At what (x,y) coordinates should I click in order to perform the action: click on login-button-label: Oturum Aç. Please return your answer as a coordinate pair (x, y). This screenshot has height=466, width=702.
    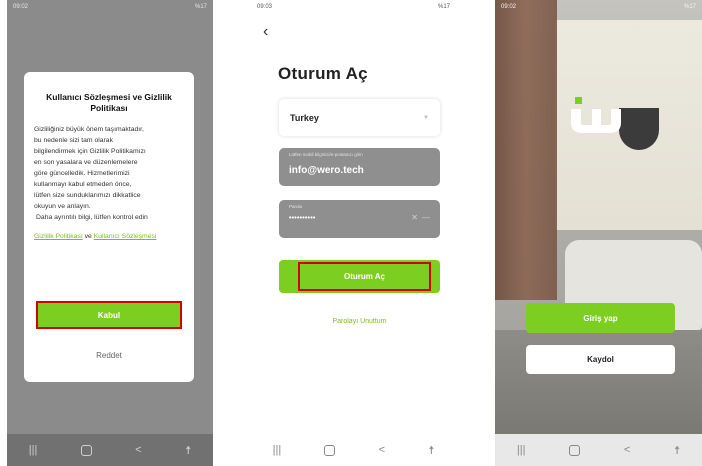
    Looking at the image, I should click on (364, 276).